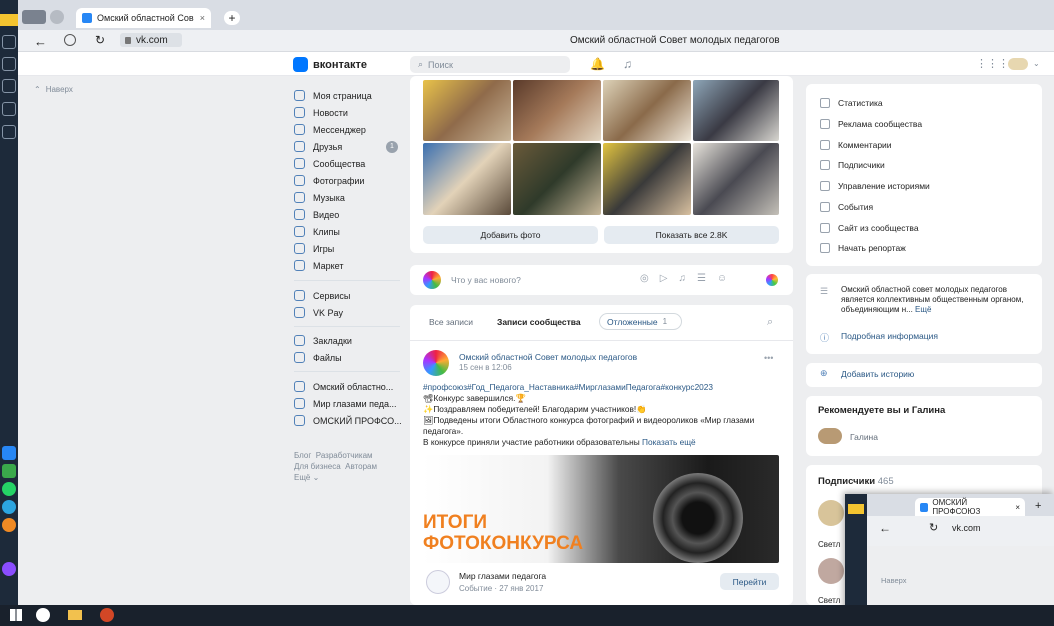 The image size is (1054, 626). Describe the element at coordinates (330, 129) in the screenshot. I see `nav-messenger: Мессенджер` at that location.